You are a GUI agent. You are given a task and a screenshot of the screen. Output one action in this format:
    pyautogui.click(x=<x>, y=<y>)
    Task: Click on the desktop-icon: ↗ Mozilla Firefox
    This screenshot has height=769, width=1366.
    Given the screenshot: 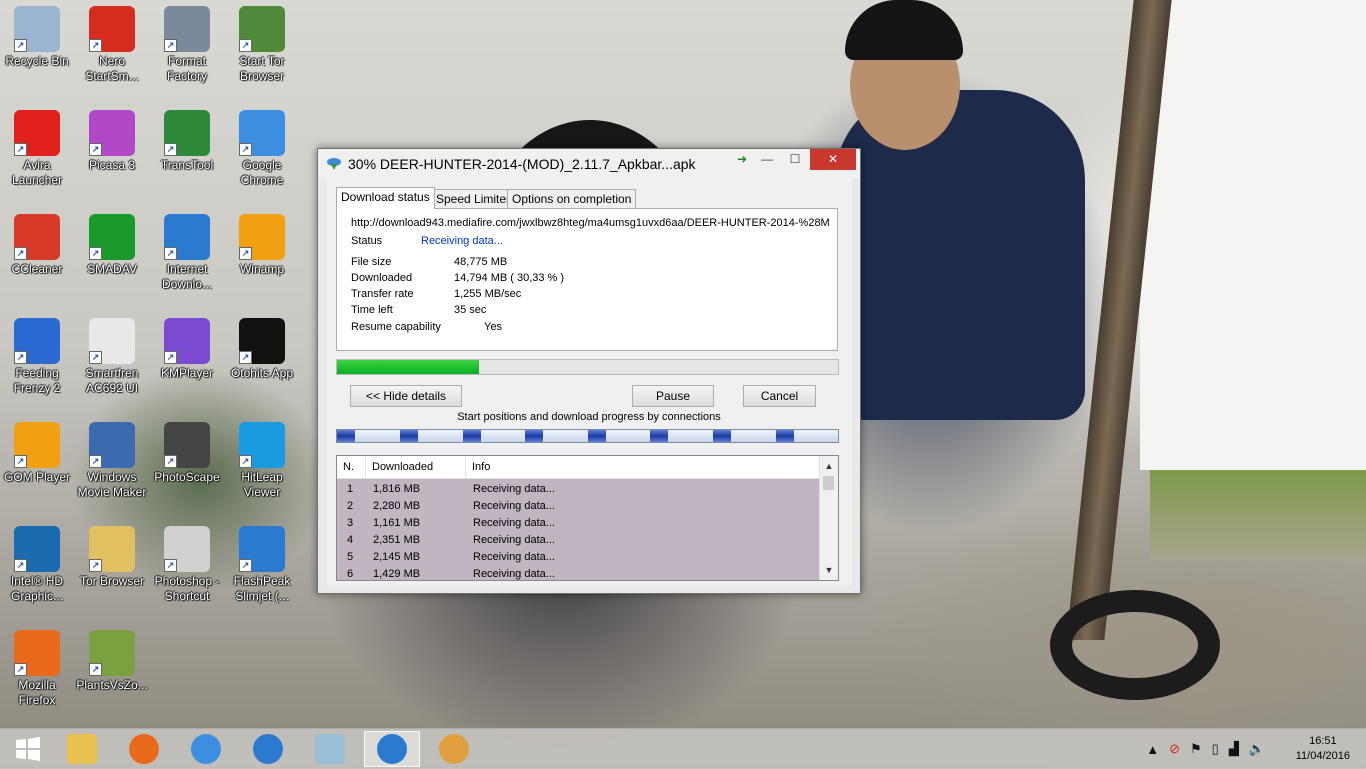 What is the action you would take?
    pyautogui.click(x=37, y=669)
    